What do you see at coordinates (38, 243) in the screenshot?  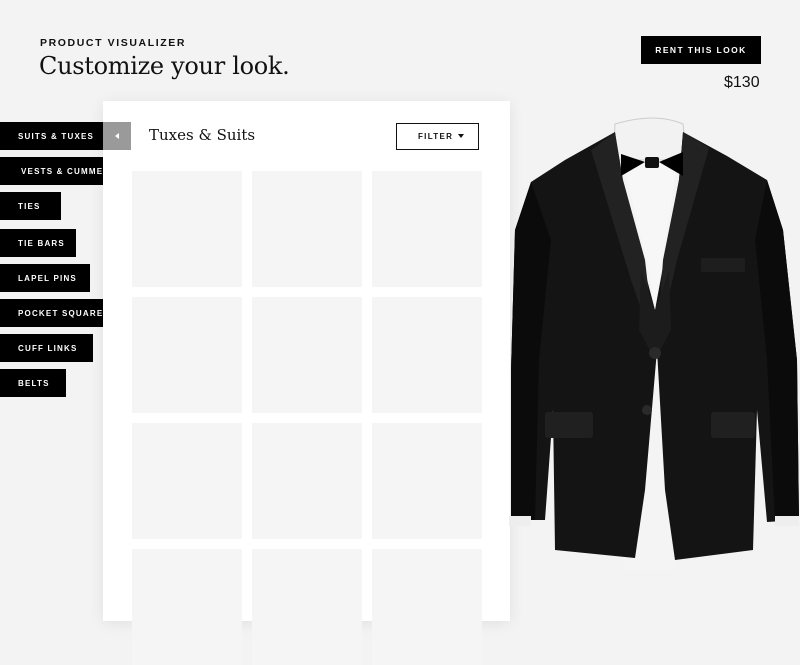 I see `category-tie-bars: TIE BARS` at bounding box center [38, 243].